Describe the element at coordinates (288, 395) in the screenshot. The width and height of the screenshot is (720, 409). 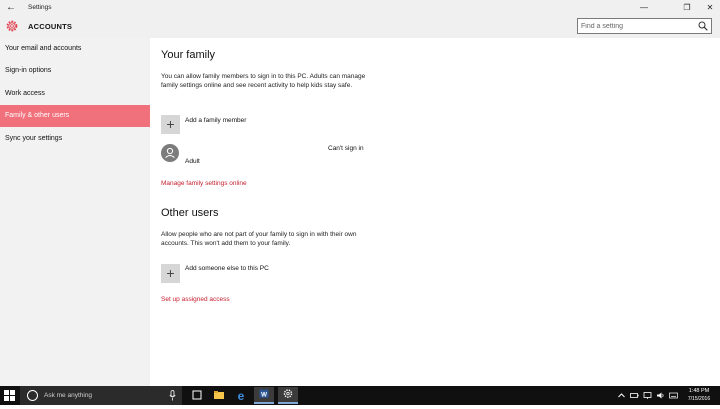
I see `settings-app-icon` at that location.